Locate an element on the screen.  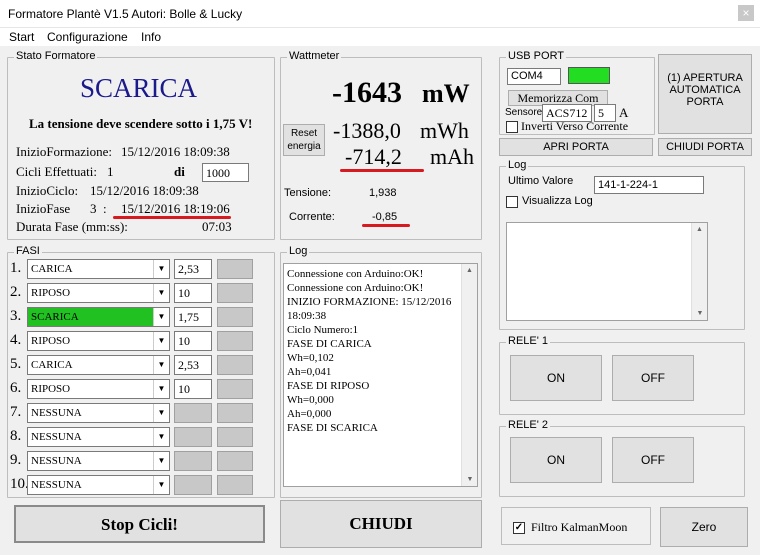
fase-value-input: 1,75 is located at coordinates (193, 317).